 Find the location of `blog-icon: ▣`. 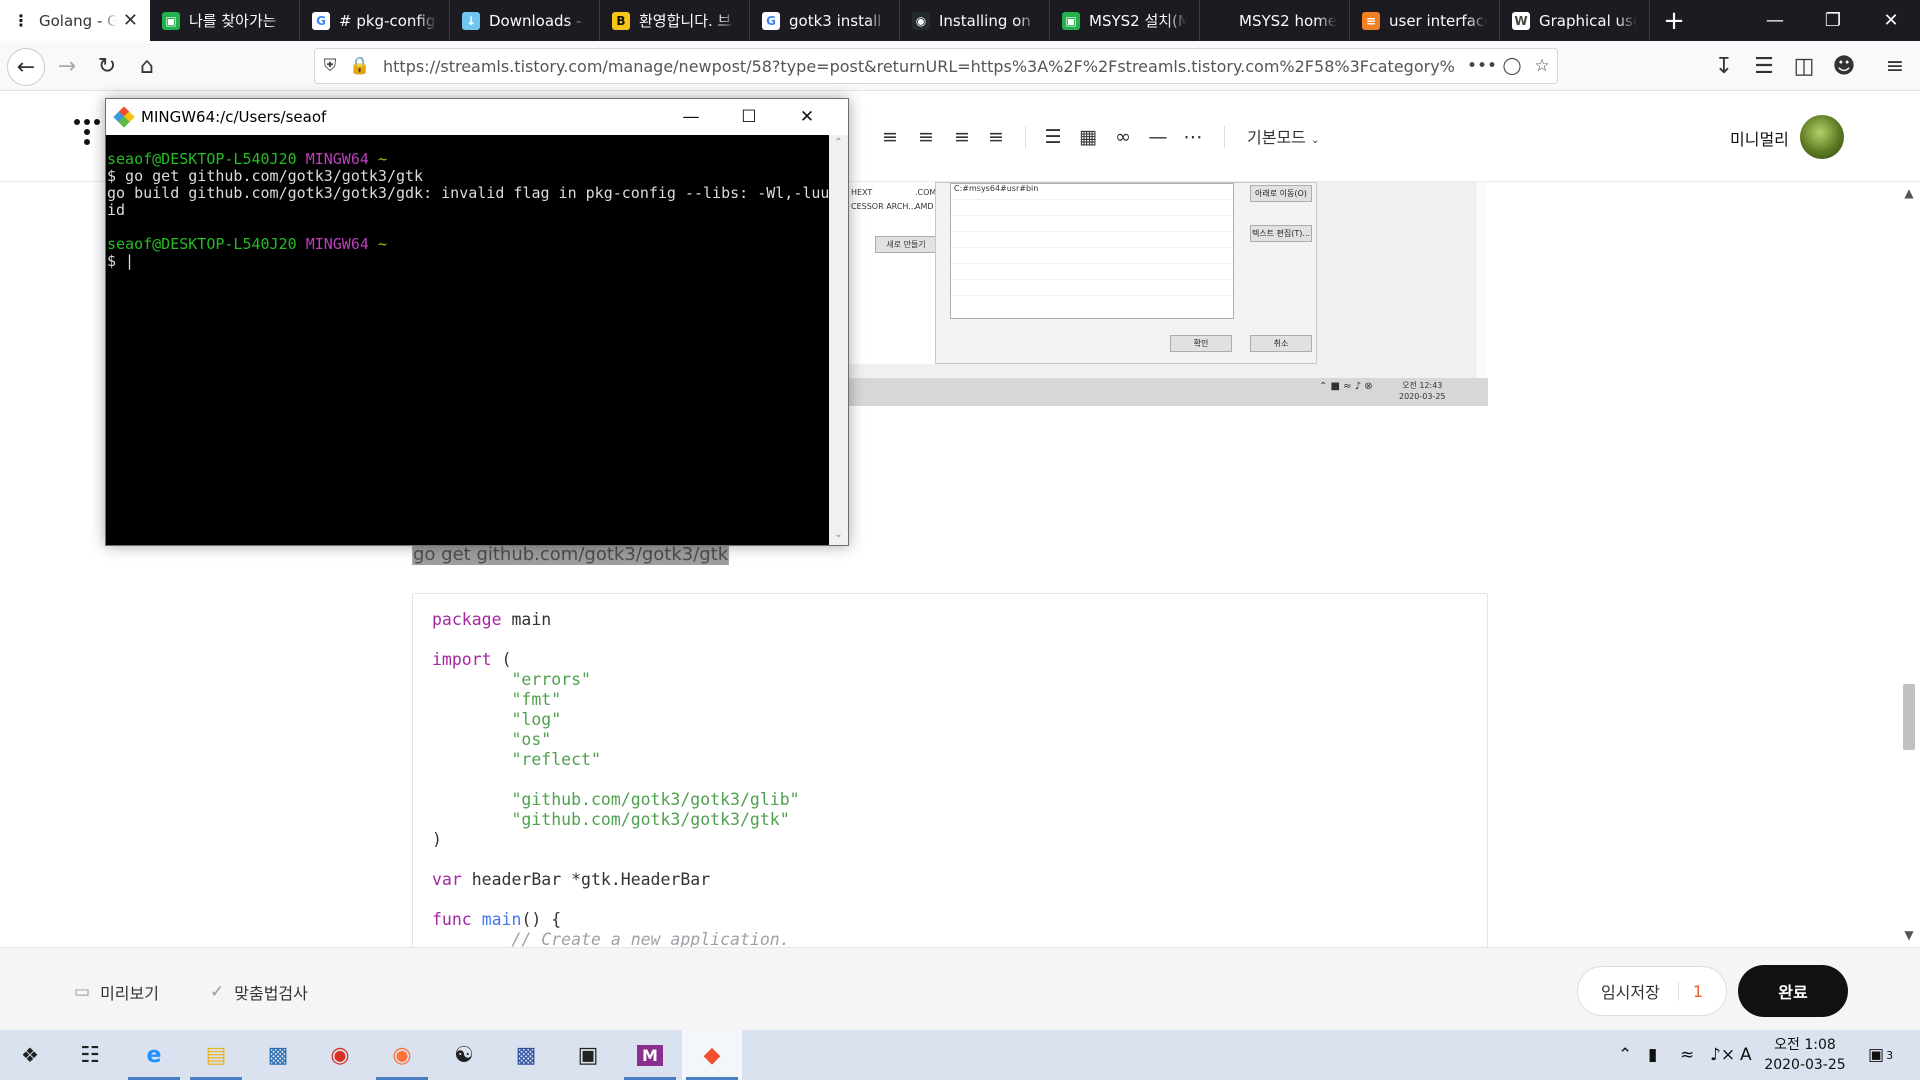

blog-icon: ▣ is located at coordinates (1071, 20).